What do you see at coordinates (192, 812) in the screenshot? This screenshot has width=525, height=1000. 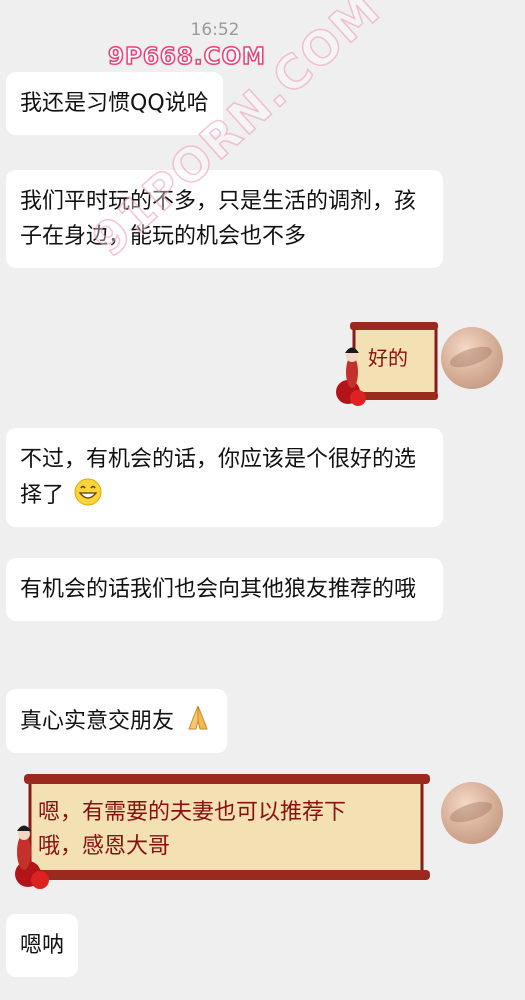 I see `sticker-text-line-1: 嗯，有需要的夫妻也可以推荐下` at bounding box center [192, 812].